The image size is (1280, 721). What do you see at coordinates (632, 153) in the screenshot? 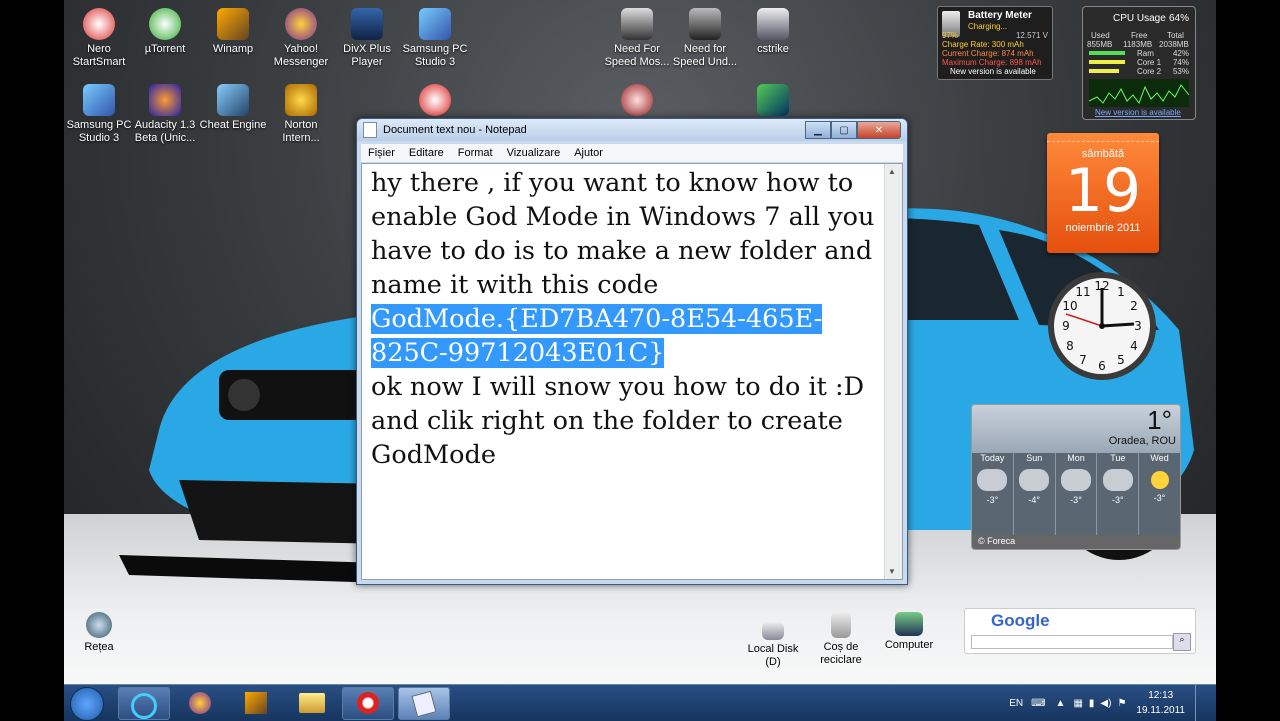
I see `notepad-menu-bar: Fișier Editare Format Vizualizare Ajutor` at bounding box center [632, 153].